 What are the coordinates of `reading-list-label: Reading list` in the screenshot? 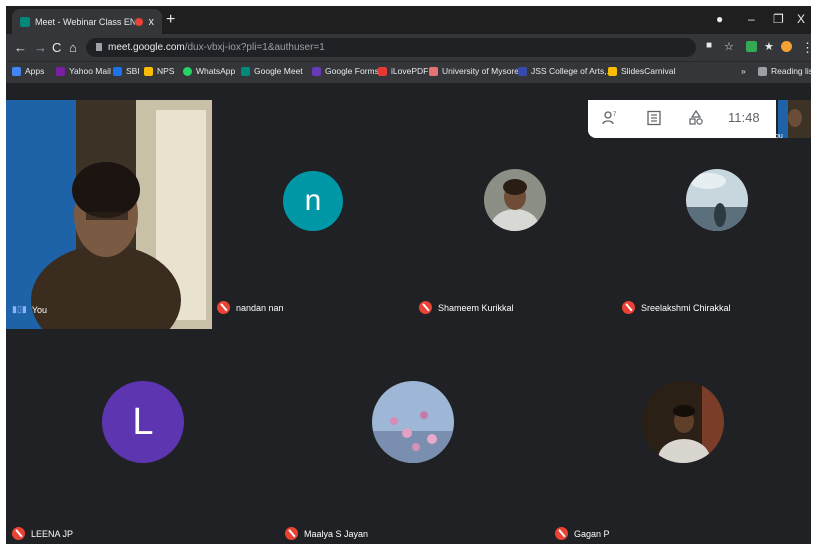 It's located at (791, 71).